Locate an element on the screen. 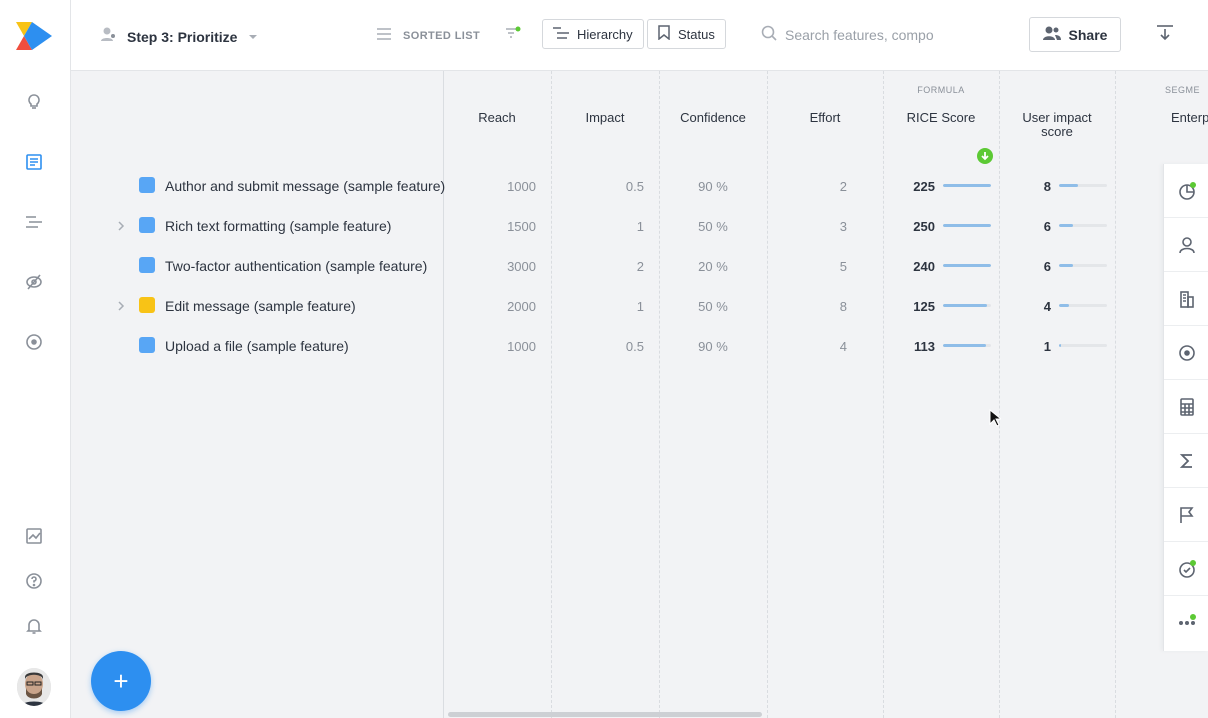 The image size is (1208, 718). document-icon is located at coordinates (34, 162).